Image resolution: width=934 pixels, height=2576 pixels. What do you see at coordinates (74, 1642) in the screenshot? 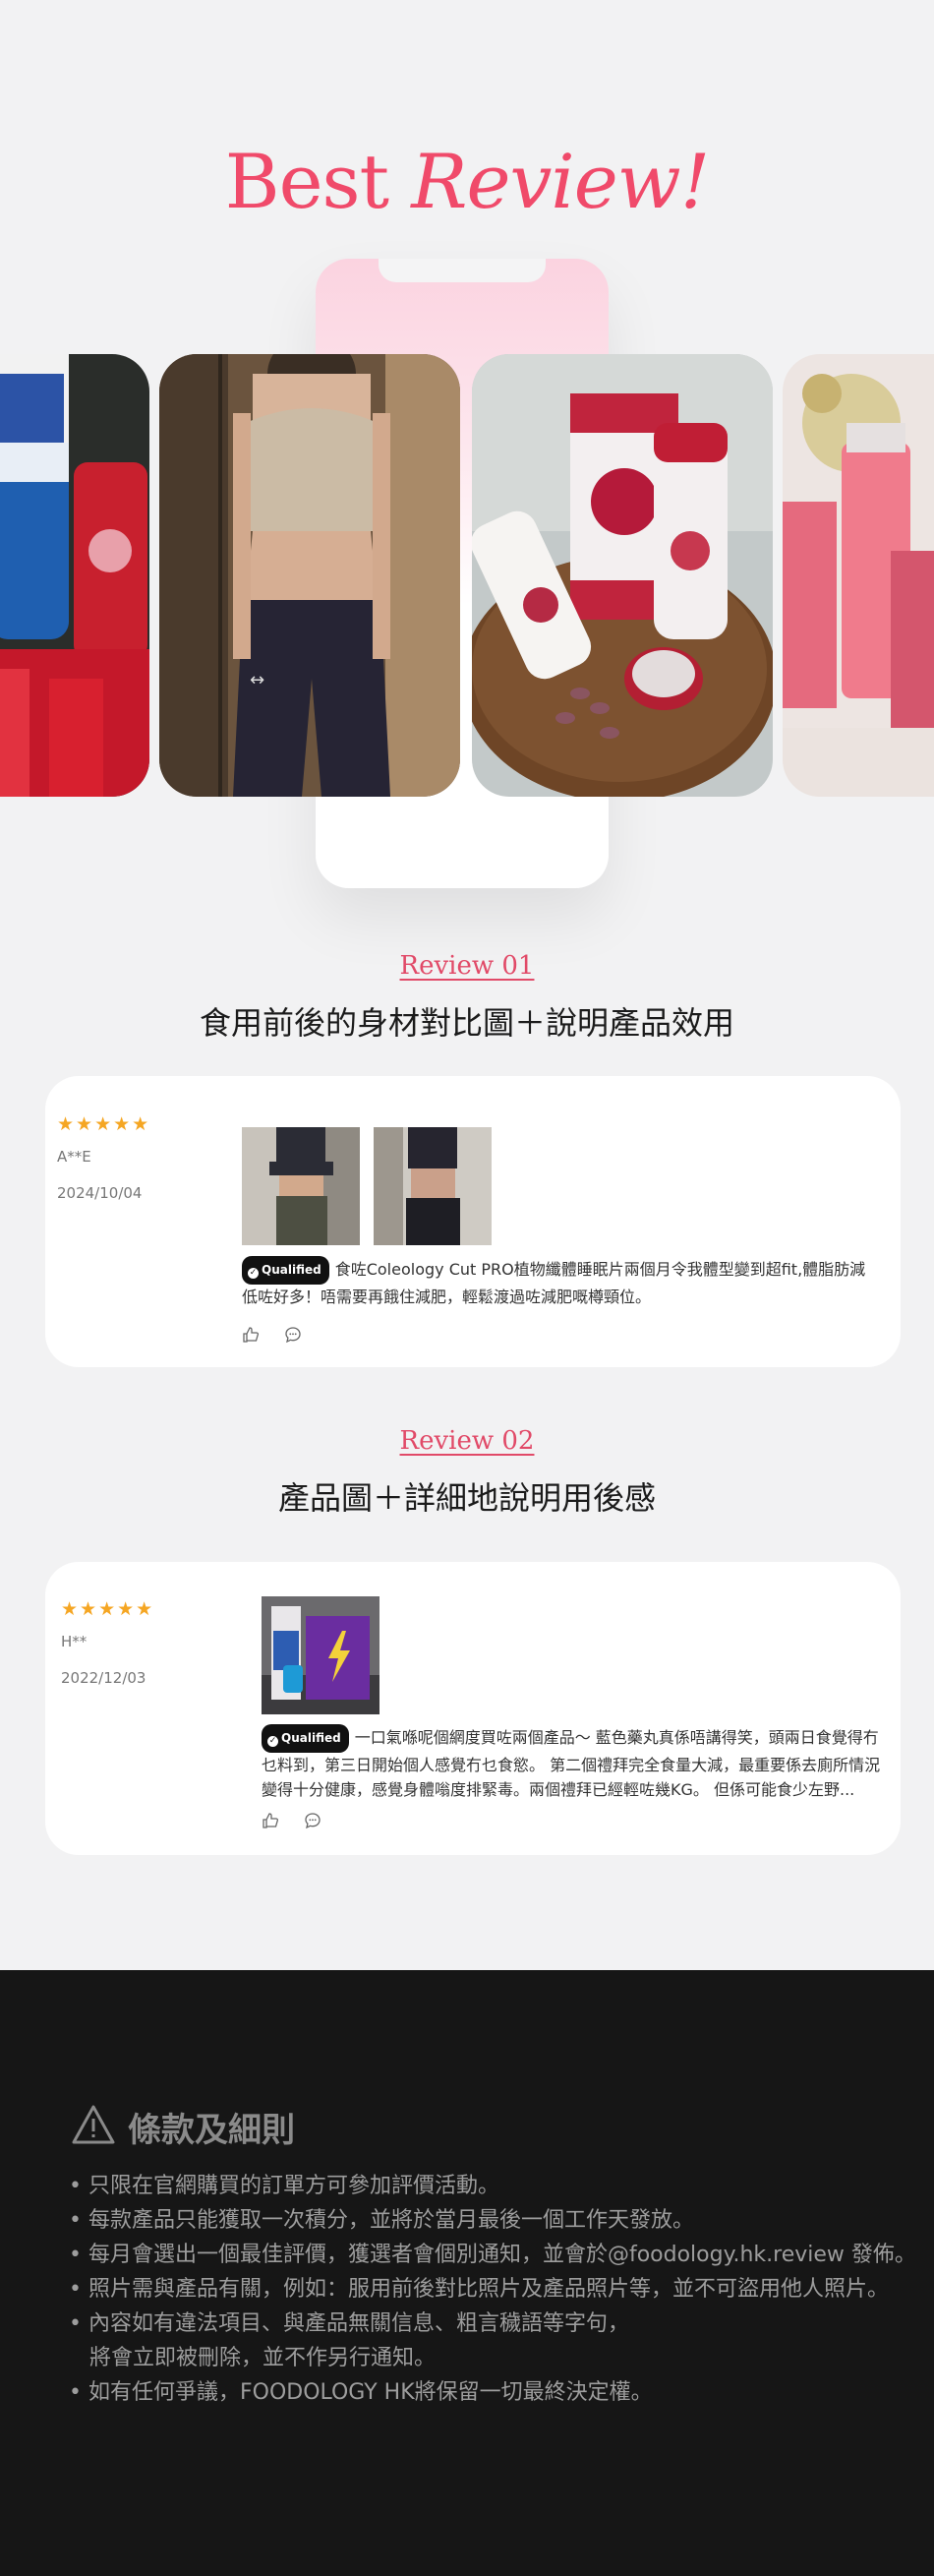
I see `reviewer-name: H**` at bounding box center [74, 1642].